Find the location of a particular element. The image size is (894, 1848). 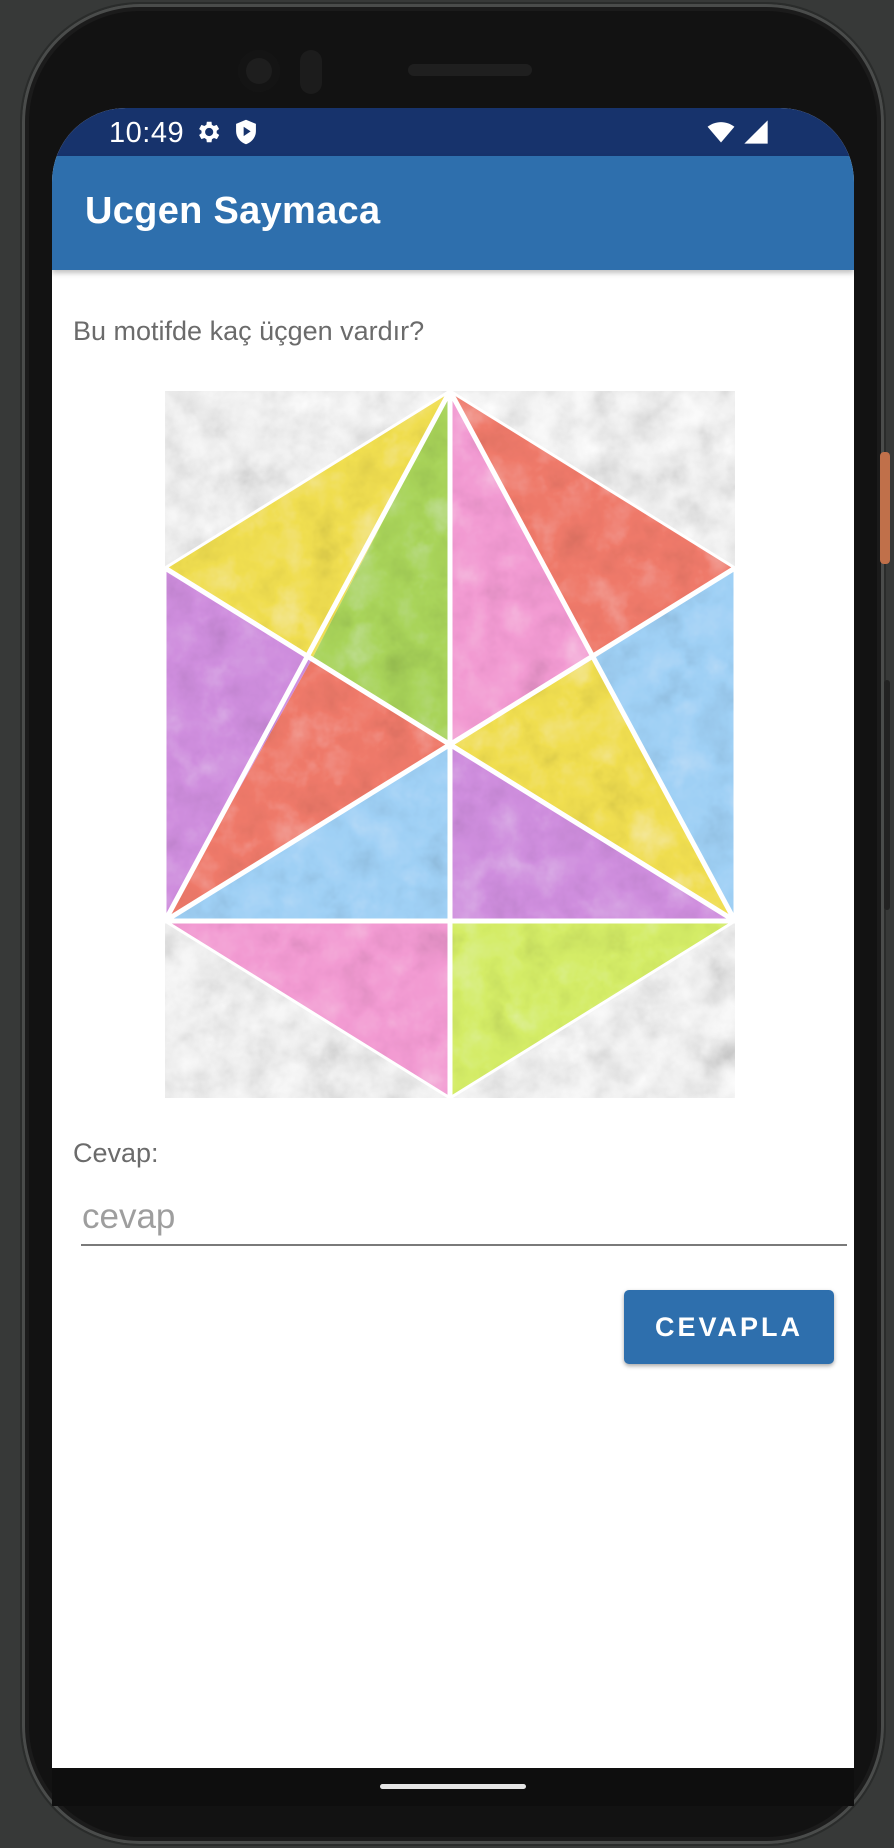

wifi-icon is located at coordinates (721, 132).